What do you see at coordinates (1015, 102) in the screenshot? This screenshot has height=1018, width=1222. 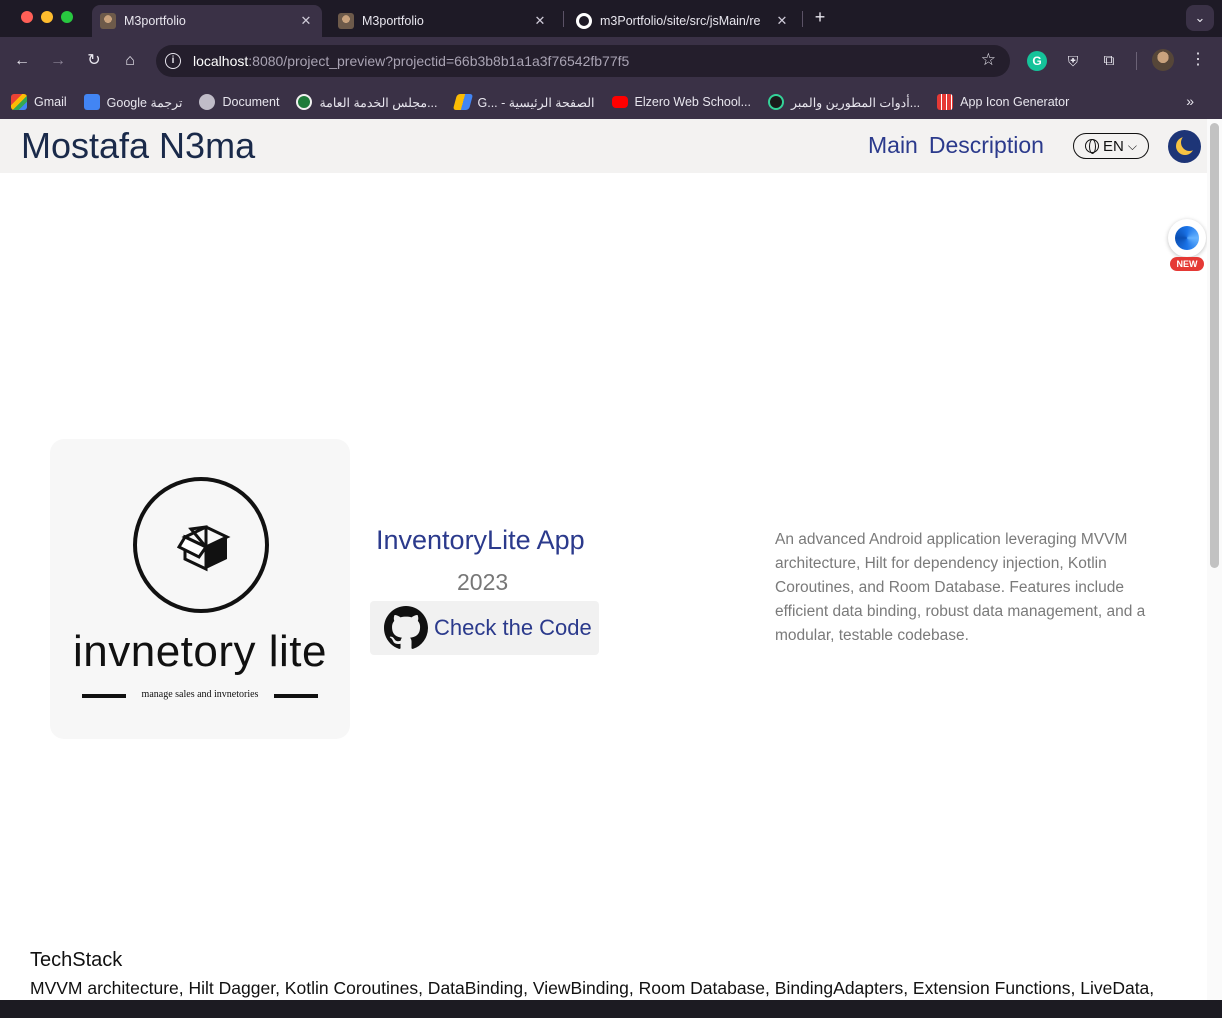 I see `bookmark-label: App Icon Generator` at bounding box center [1015, 102].